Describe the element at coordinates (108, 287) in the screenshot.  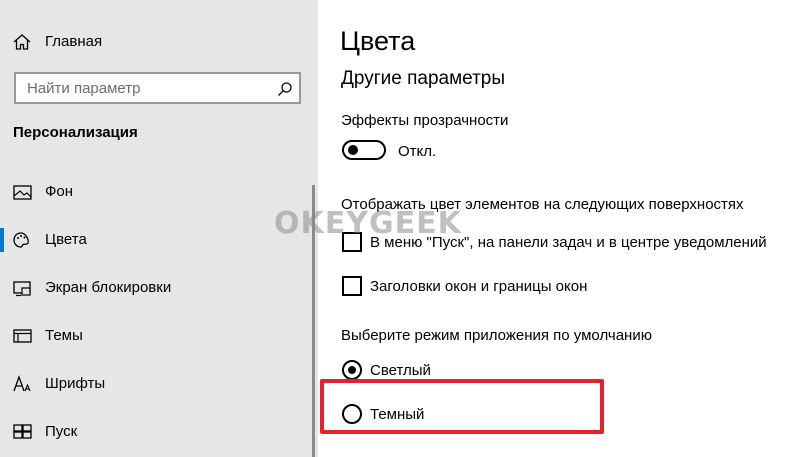
I see `sidebar-item-label: Экран блокировки` at that location.